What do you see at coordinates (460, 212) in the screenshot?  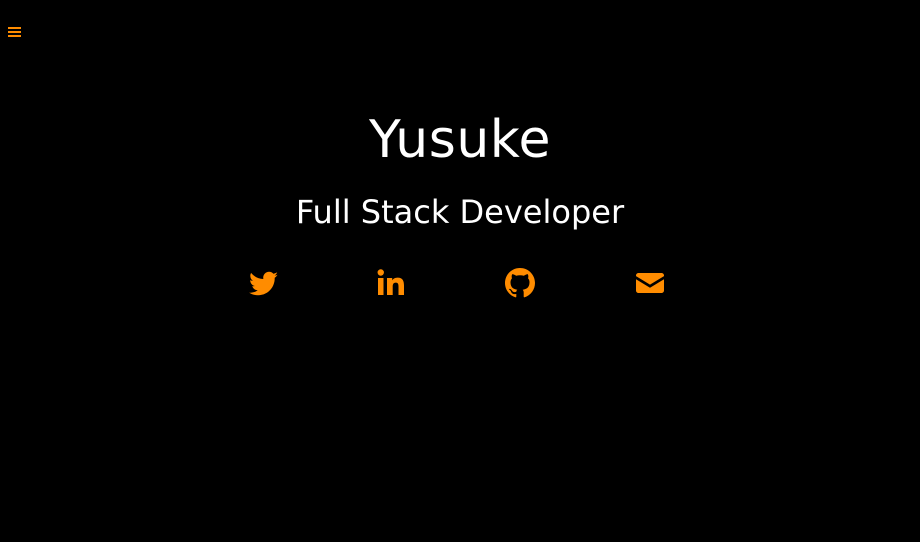 I see `subtitle: Full Stack Developer` at bounding box center [460, 212].